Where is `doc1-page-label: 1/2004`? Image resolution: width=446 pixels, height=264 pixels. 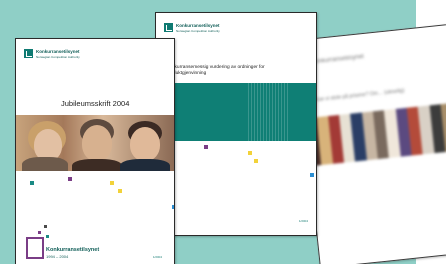 doc1-page-label: 1/2004 is located at coordinates (157, 257).